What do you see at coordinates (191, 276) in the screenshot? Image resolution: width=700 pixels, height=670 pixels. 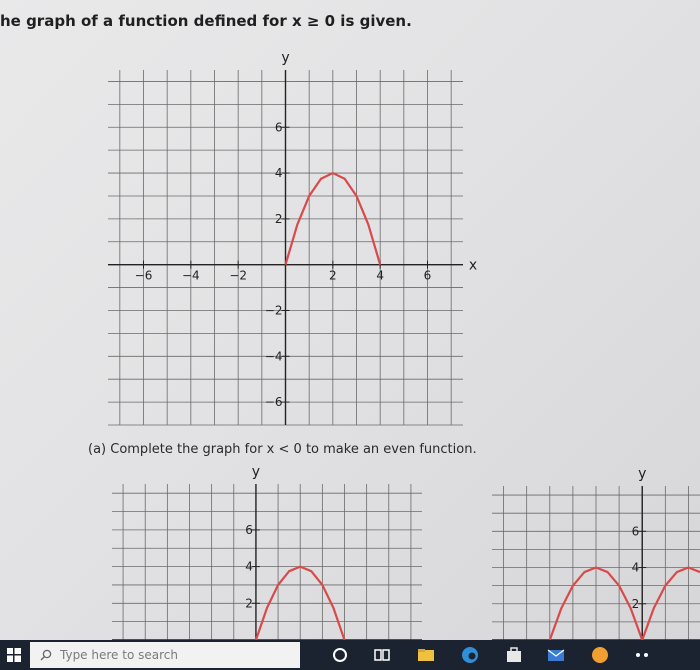 I see `x-tick-label: −4` at bounding box center [191, 276].